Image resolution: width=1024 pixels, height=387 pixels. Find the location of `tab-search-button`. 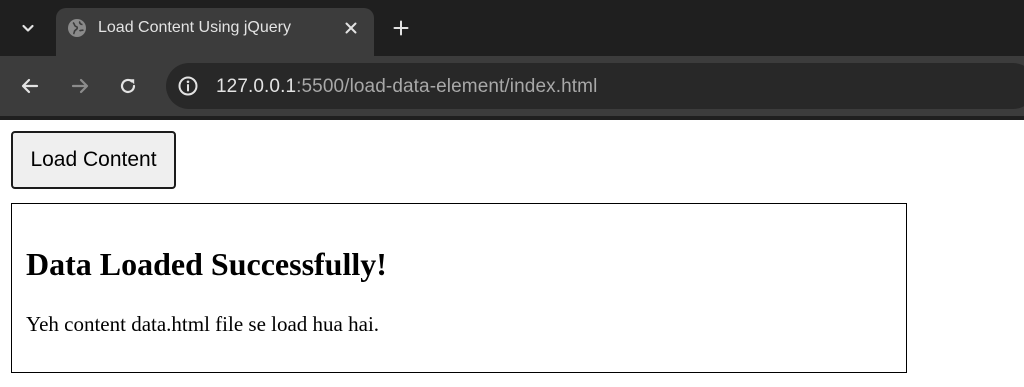

tab-search-button is located at coordinates (28, 28).